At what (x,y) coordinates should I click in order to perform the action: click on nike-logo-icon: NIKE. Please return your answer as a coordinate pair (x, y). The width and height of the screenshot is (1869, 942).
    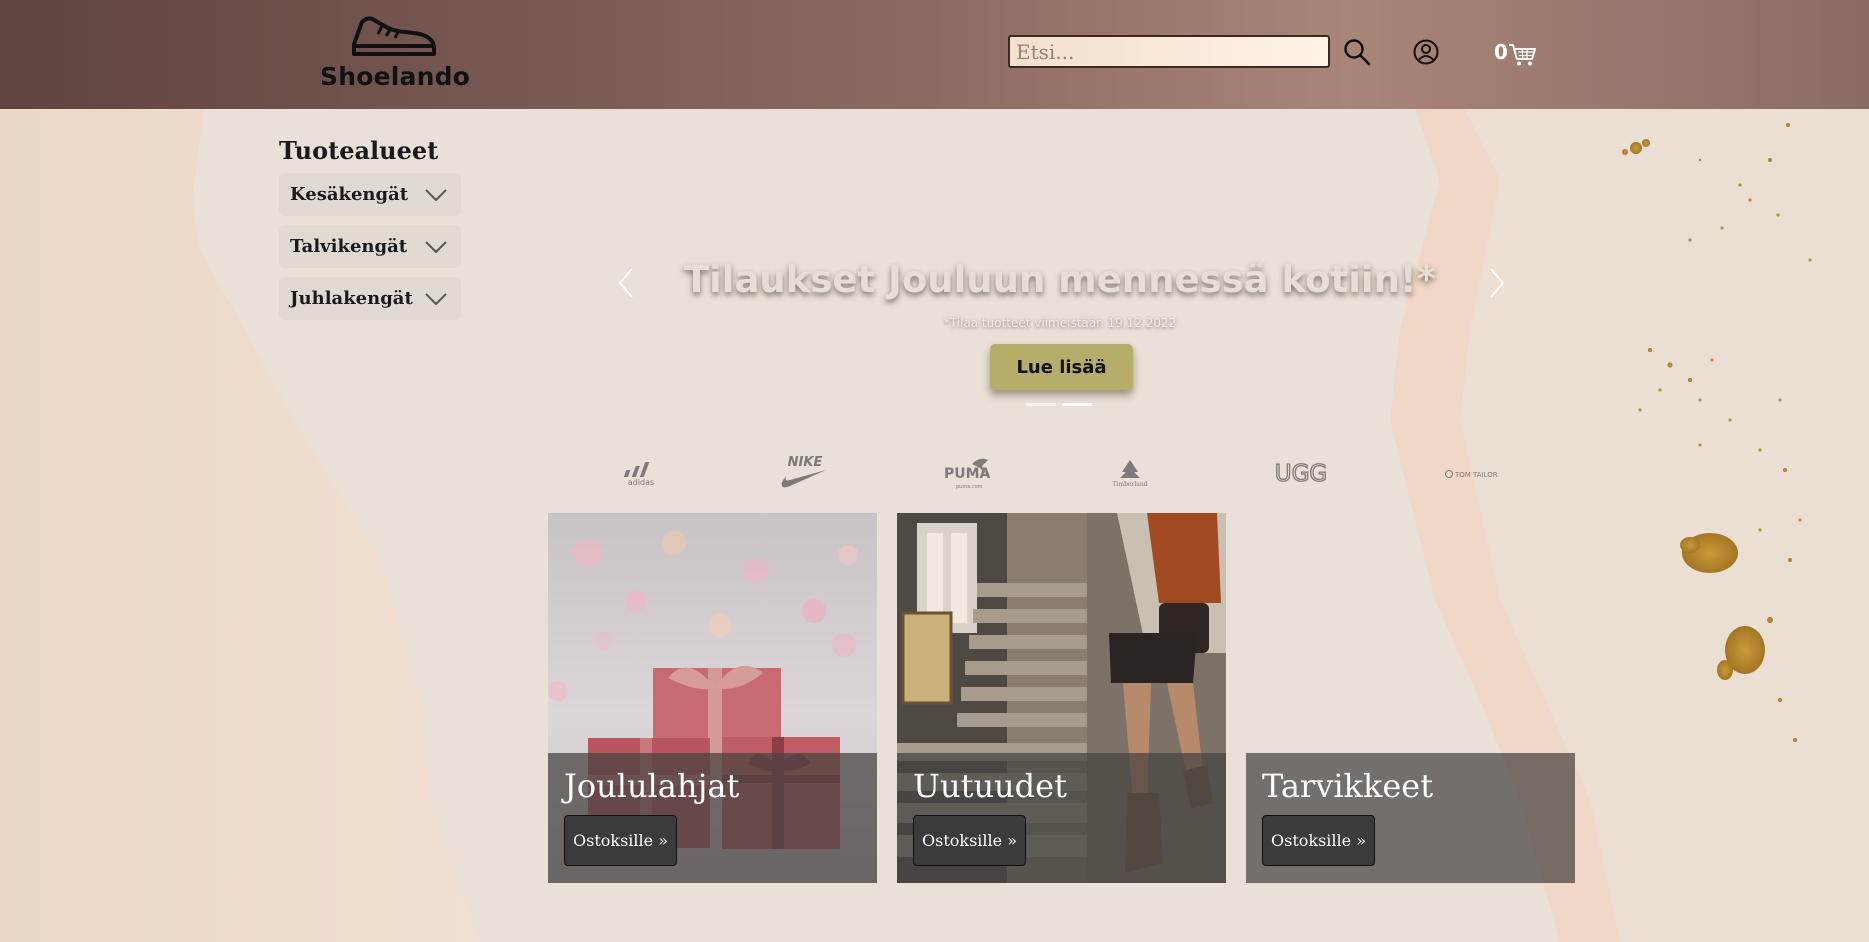
    Looking at the image, I should click on (803, 471).